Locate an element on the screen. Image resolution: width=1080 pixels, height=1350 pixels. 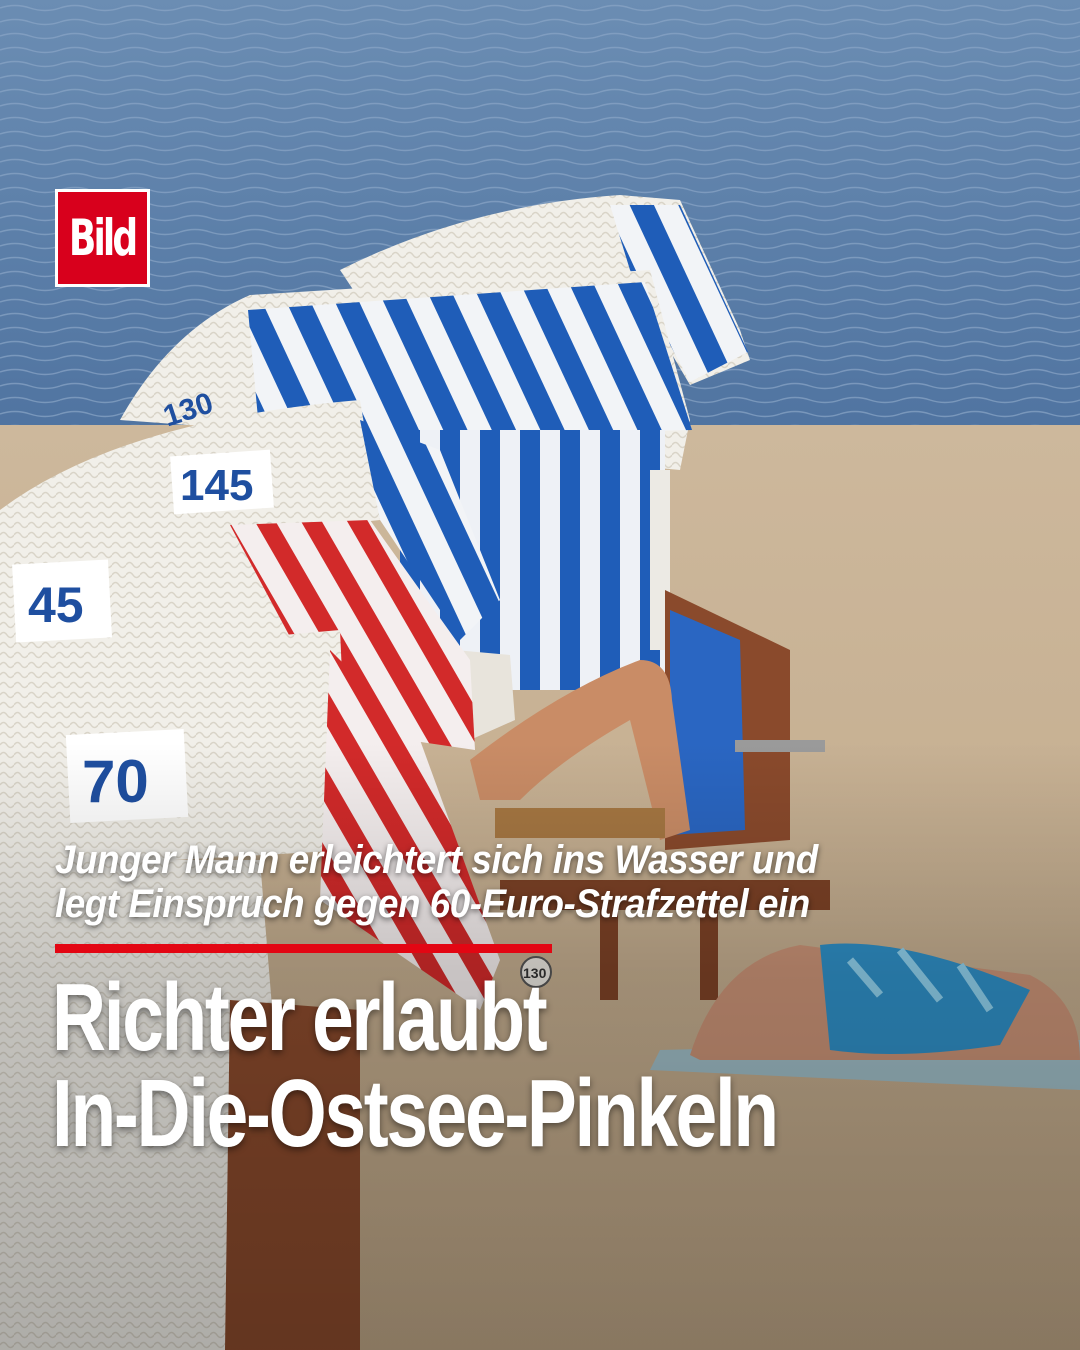
headline: Richter erlaubt In-Die-Ostsee-Pinkeln is located at coordinates (542, 1066).